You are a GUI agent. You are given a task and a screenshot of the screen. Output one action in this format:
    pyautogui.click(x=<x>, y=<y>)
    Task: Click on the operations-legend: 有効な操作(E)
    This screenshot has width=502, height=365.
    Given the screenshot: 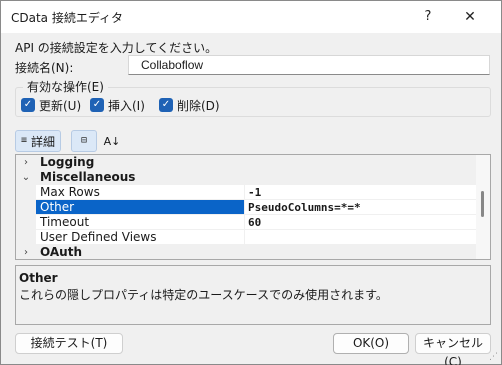 What is the action you would take?
    pyautogui.click(x=65, y=86)
    